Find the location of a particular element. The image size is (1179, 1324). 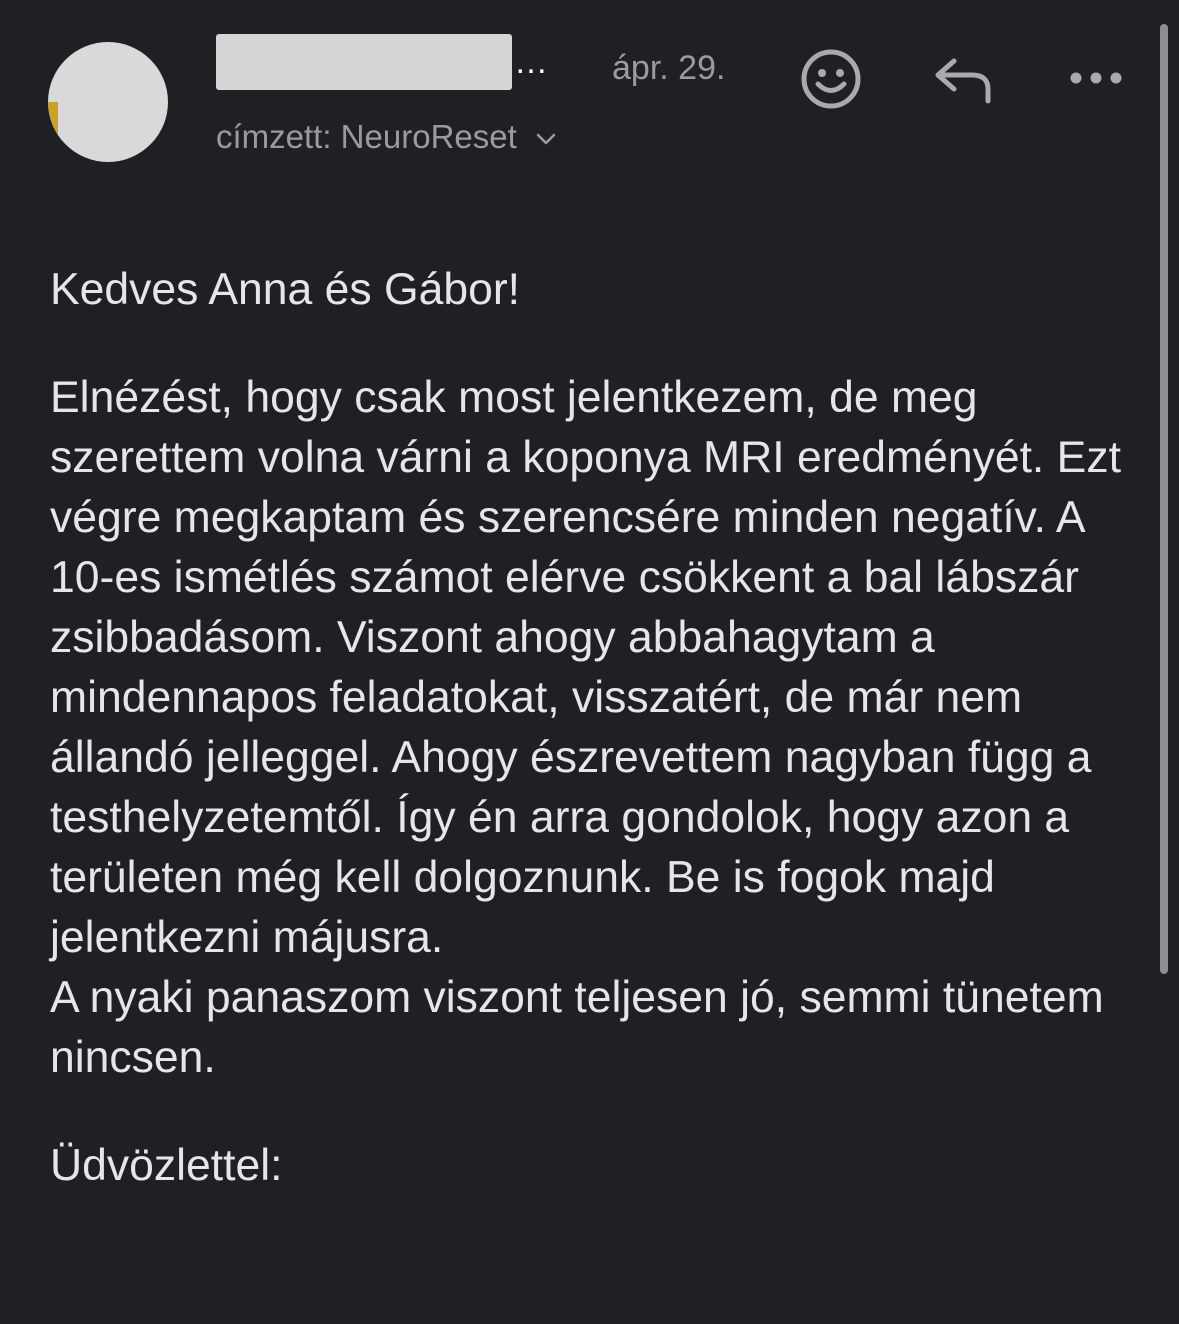

message-closing: Üdvözlettel: is located at coordinates (166, 1165).